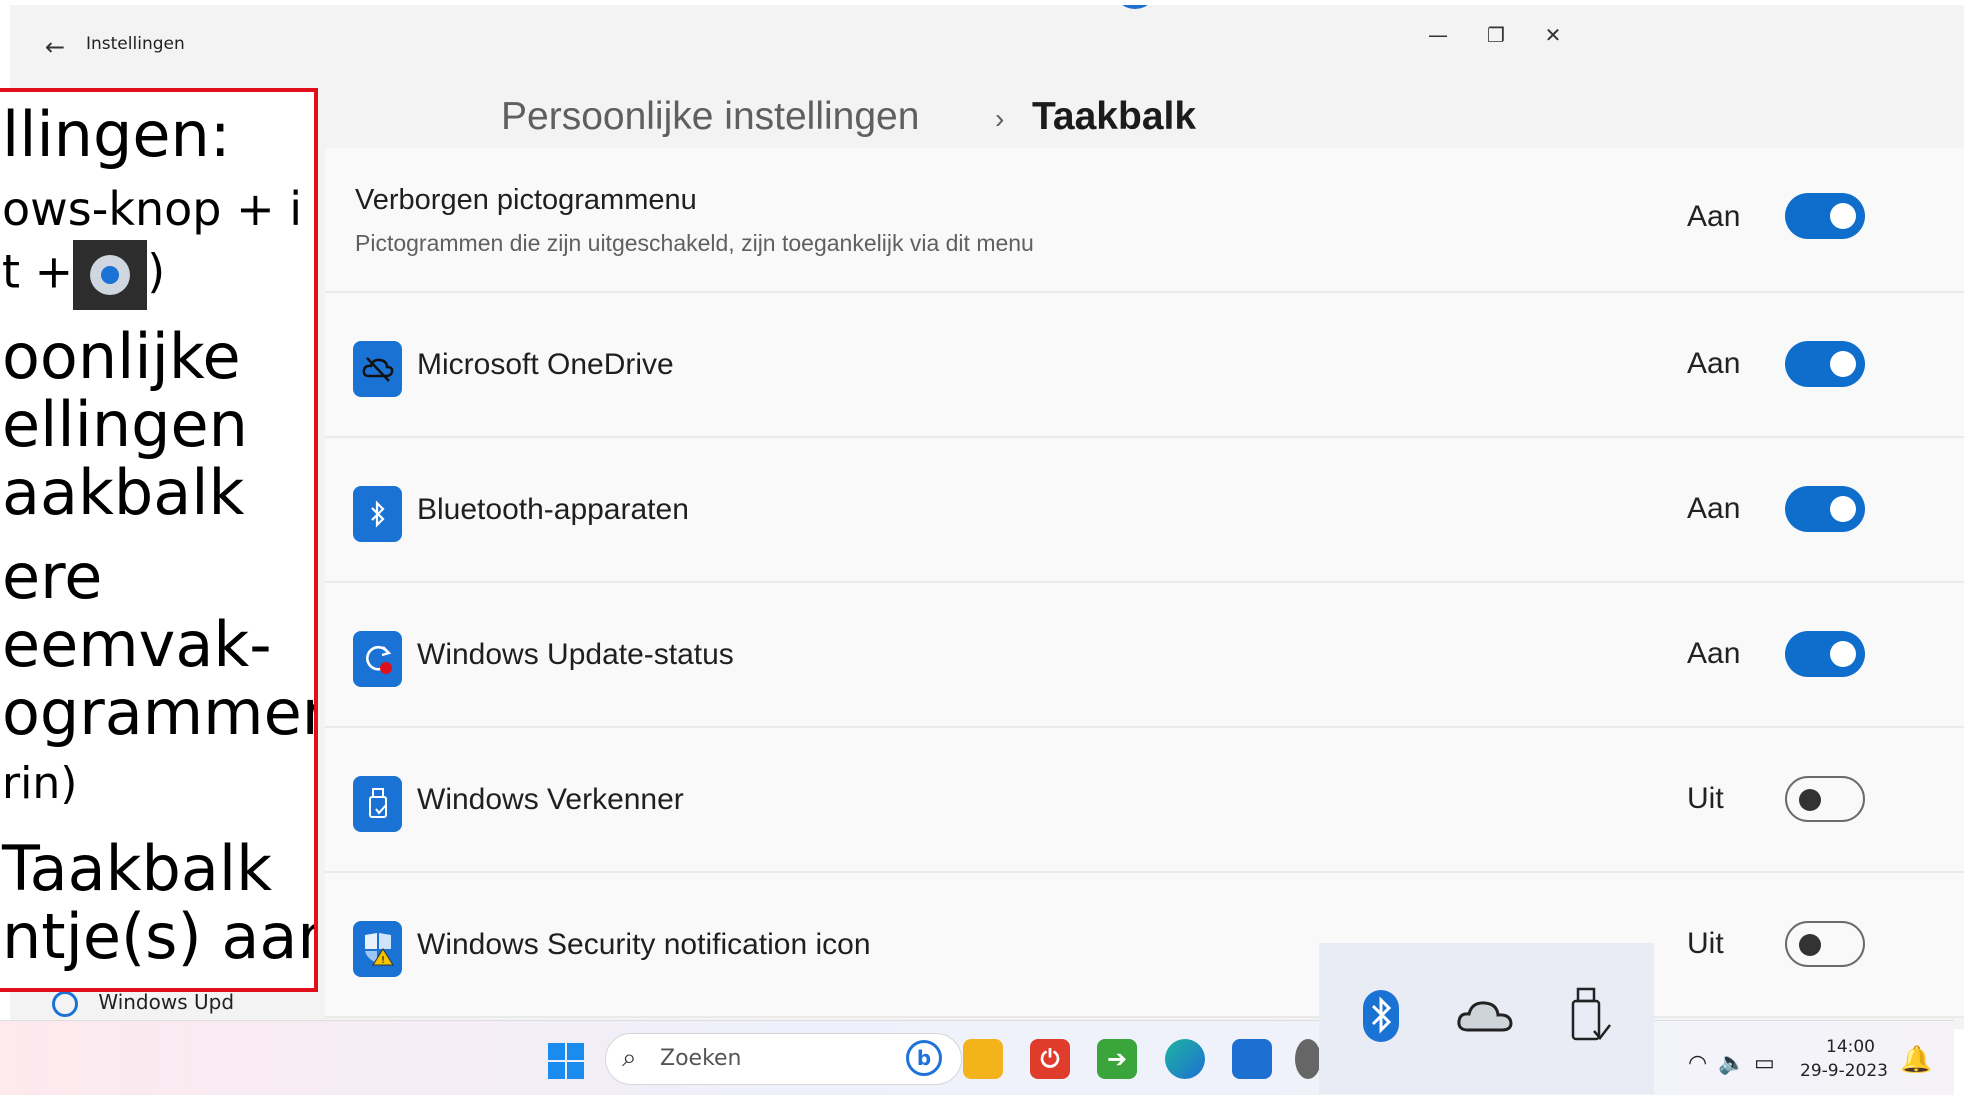 The height and width of the screenshot is (1095, 1964). I want to click on onedrive-toggle, so click(1825, 364).